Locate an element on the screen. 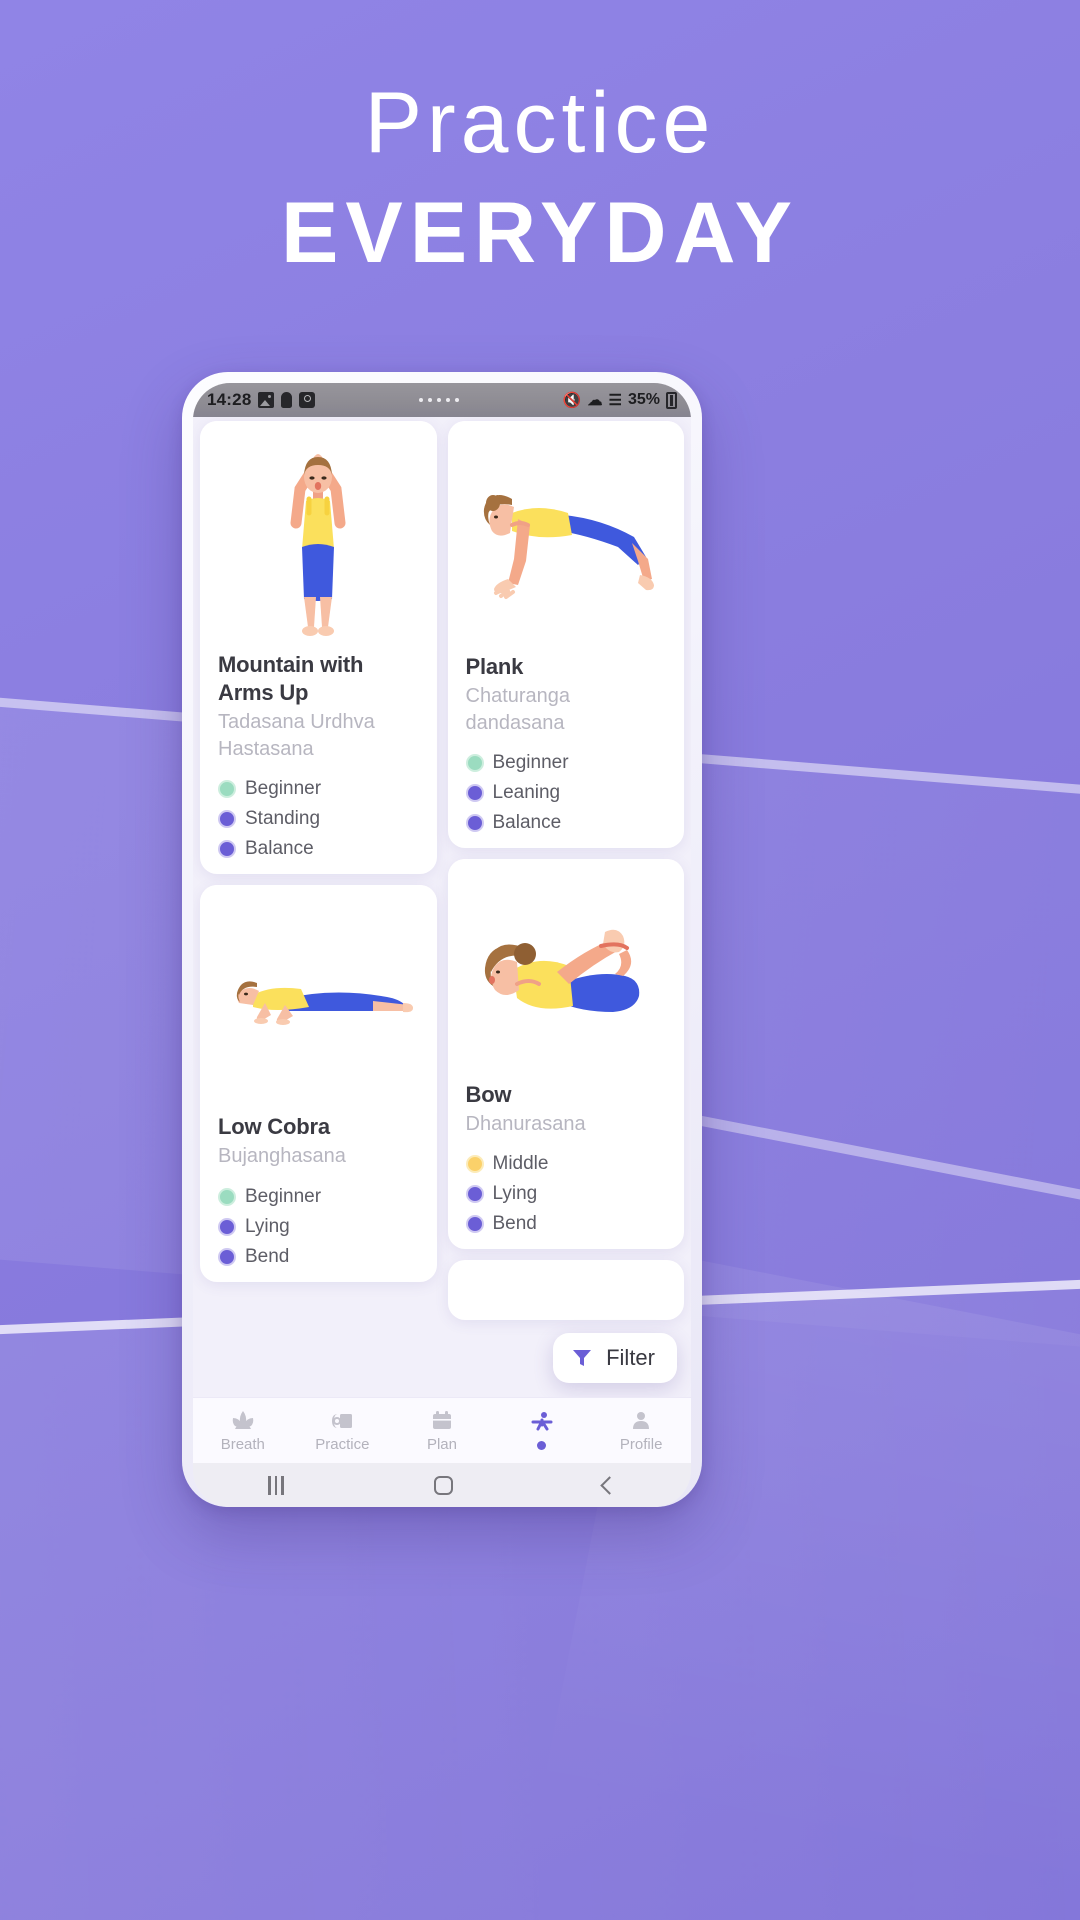 The width and height of the screenshot is (1080, 1920). pose-tag-list: Beginner Leaning Balance is located at coordinates (566, 792).